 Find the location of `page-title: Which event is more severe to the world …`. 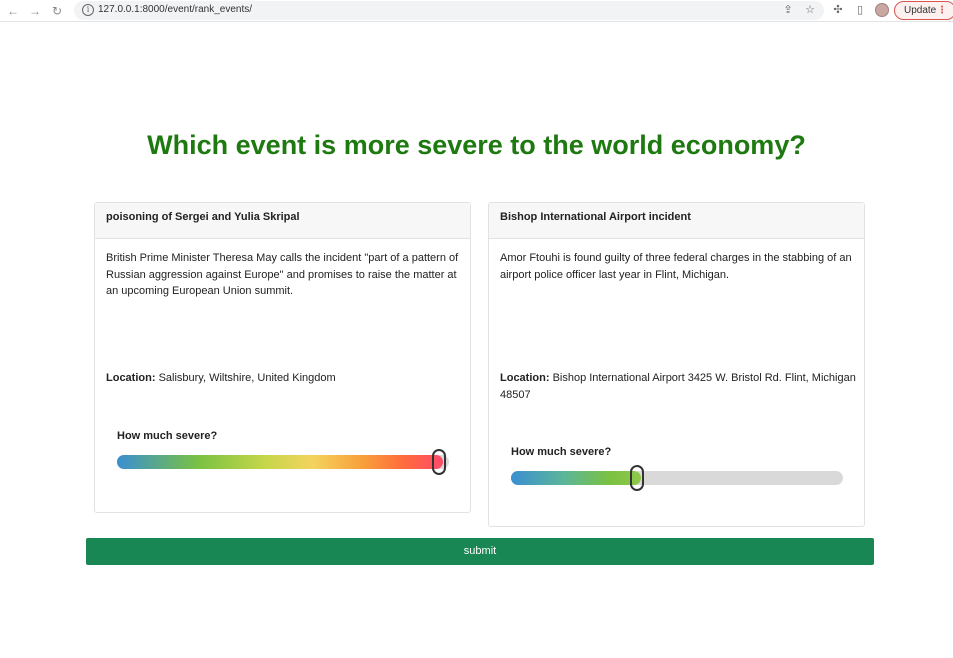

page-title: Which event is more severe to the world … is located at coordinates (476, 145).